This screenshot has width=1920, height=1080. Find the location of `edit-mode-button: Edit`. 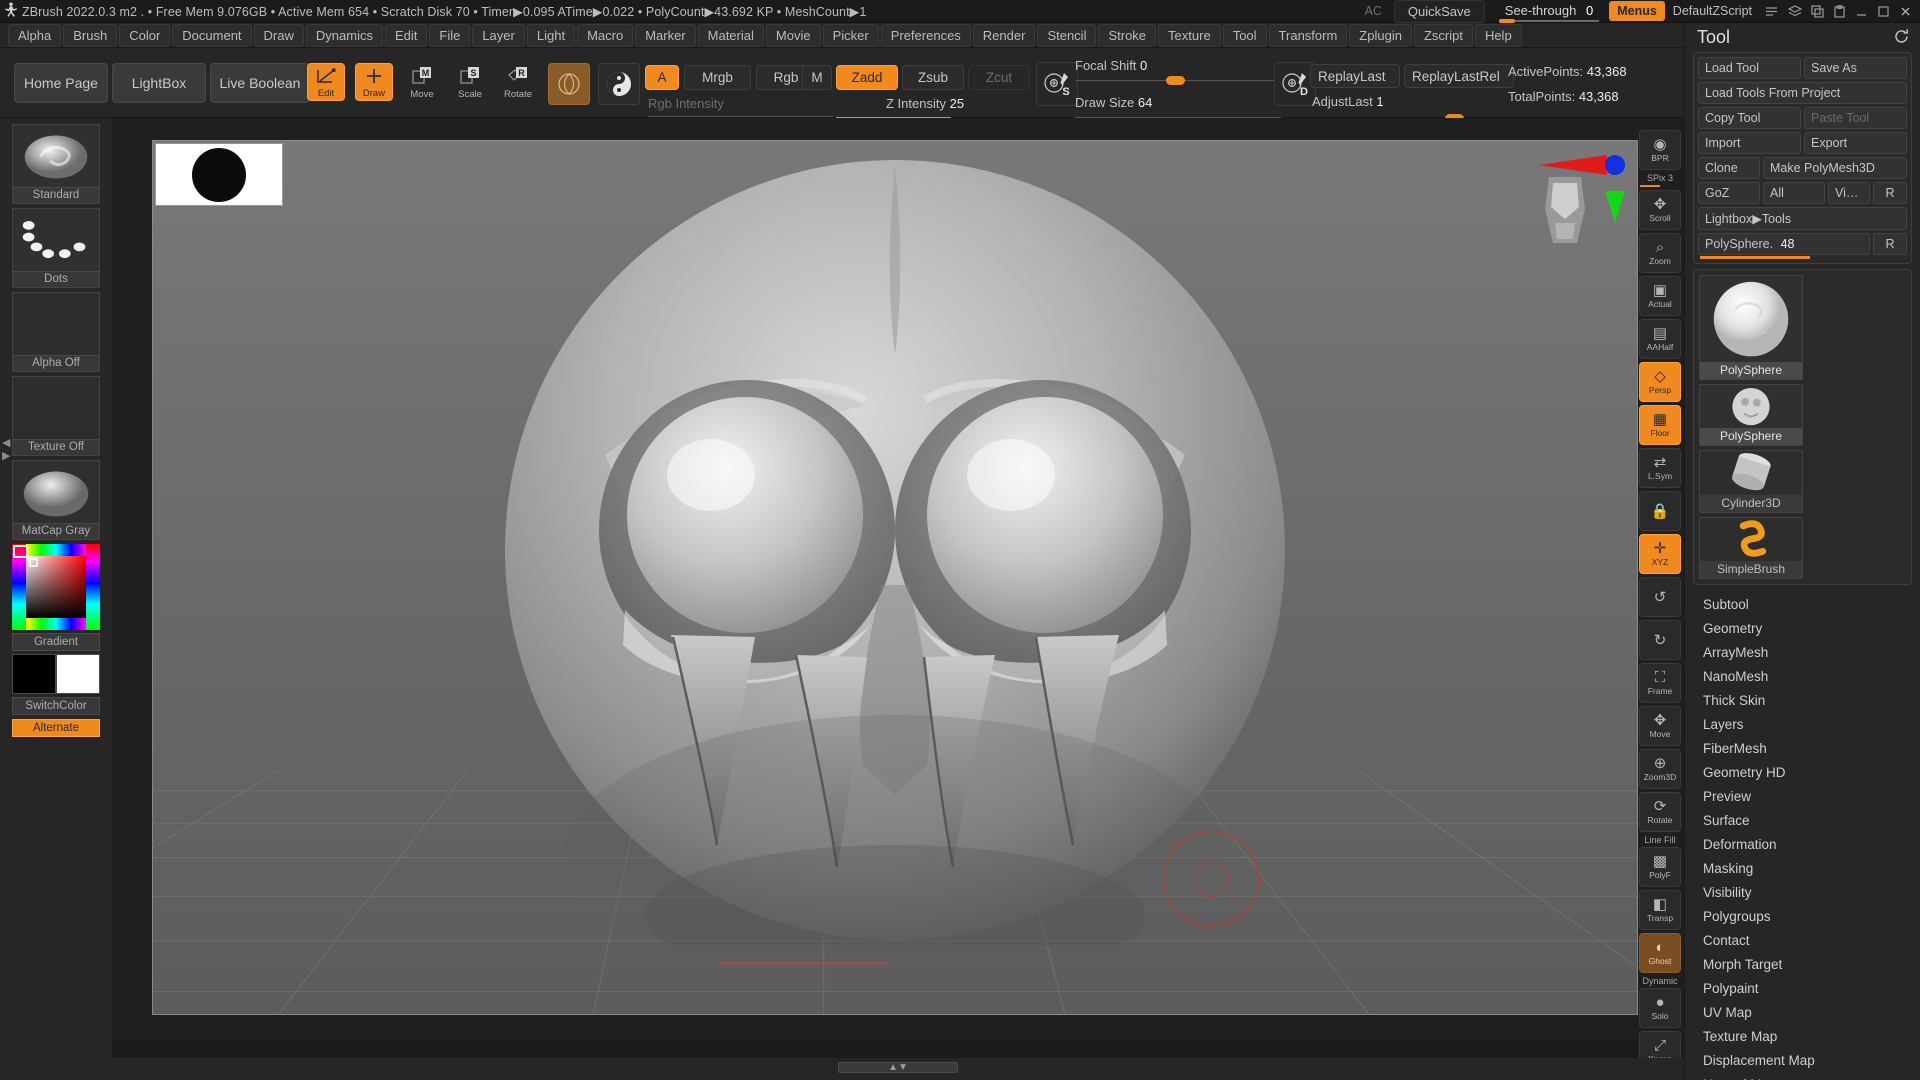

edit-mode-button: Edit is located at coordinates (326, 82).